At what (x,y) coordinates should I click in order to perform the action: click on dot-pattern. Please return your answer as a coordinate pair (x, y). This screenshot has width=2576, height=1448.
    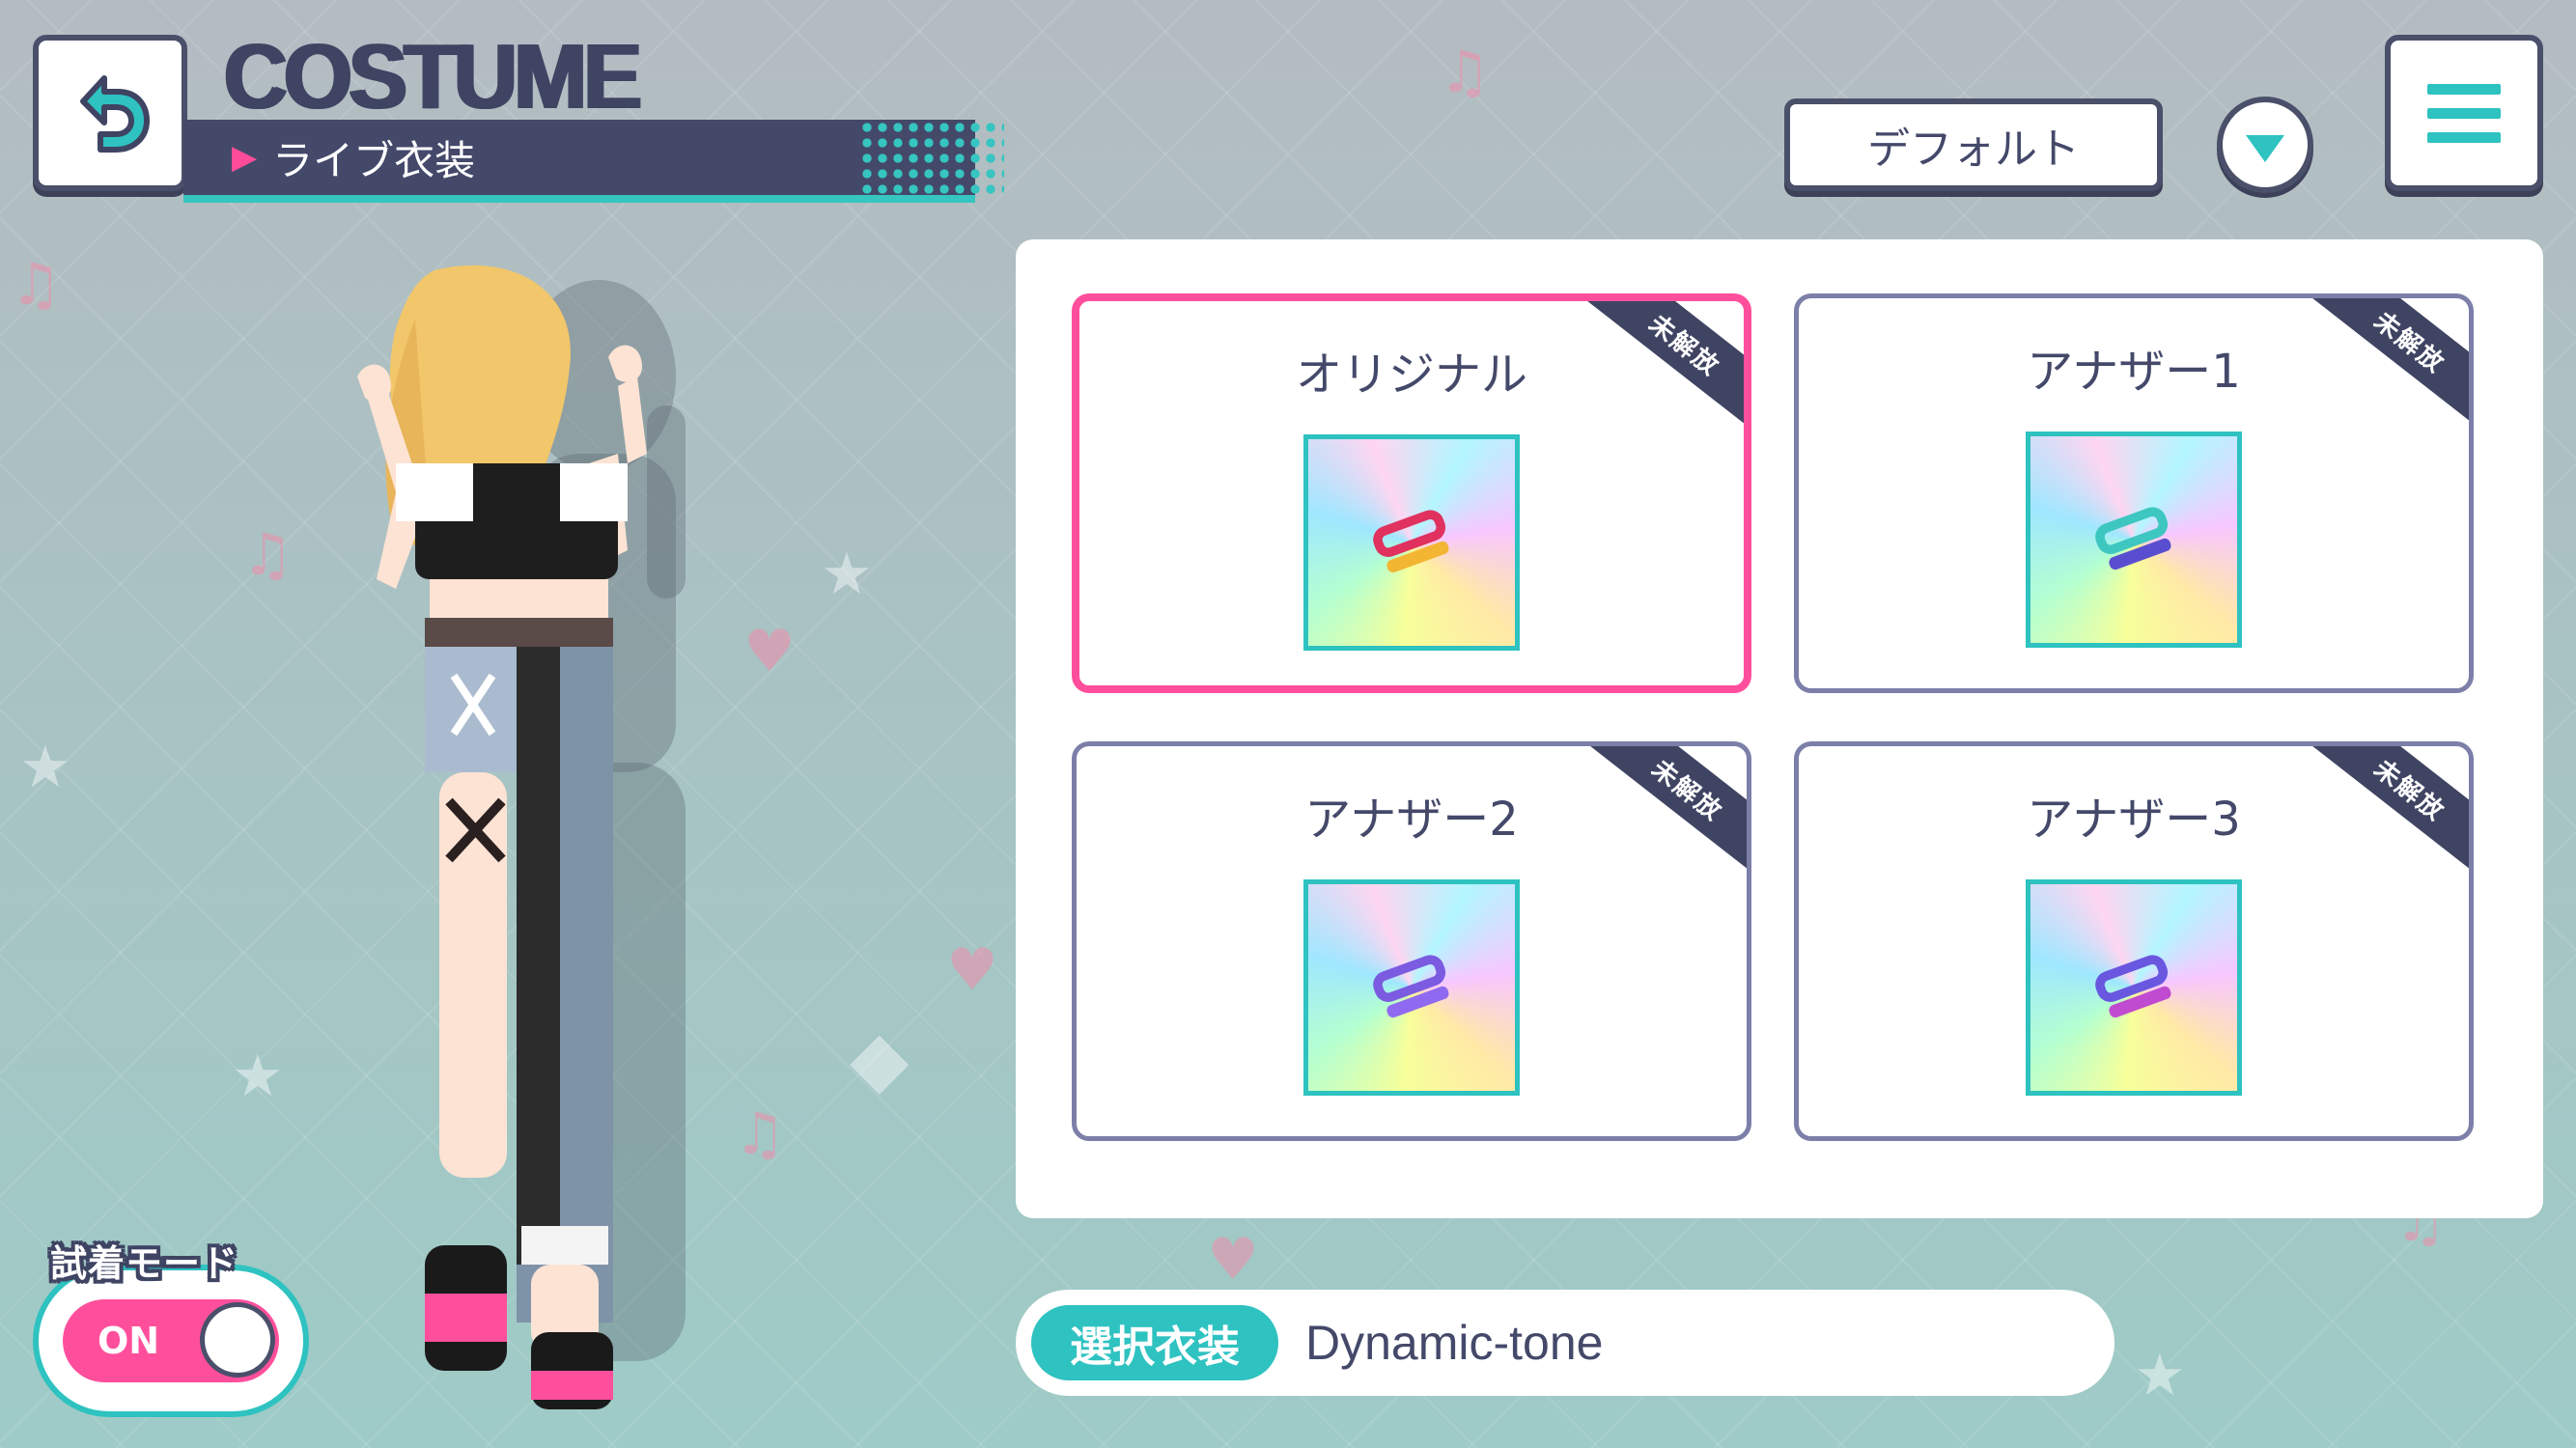
    Looking at the image, I should click on (932, 157).